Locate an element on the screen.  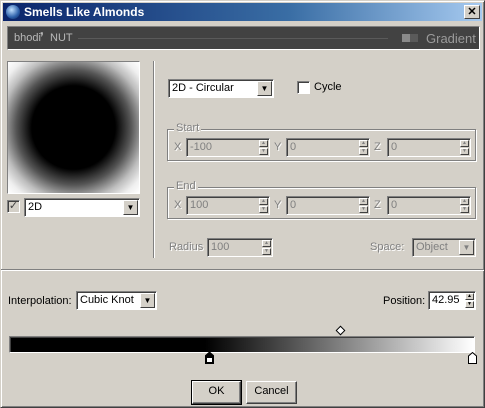
position-label: Position: is located at coordinates (404, 301).